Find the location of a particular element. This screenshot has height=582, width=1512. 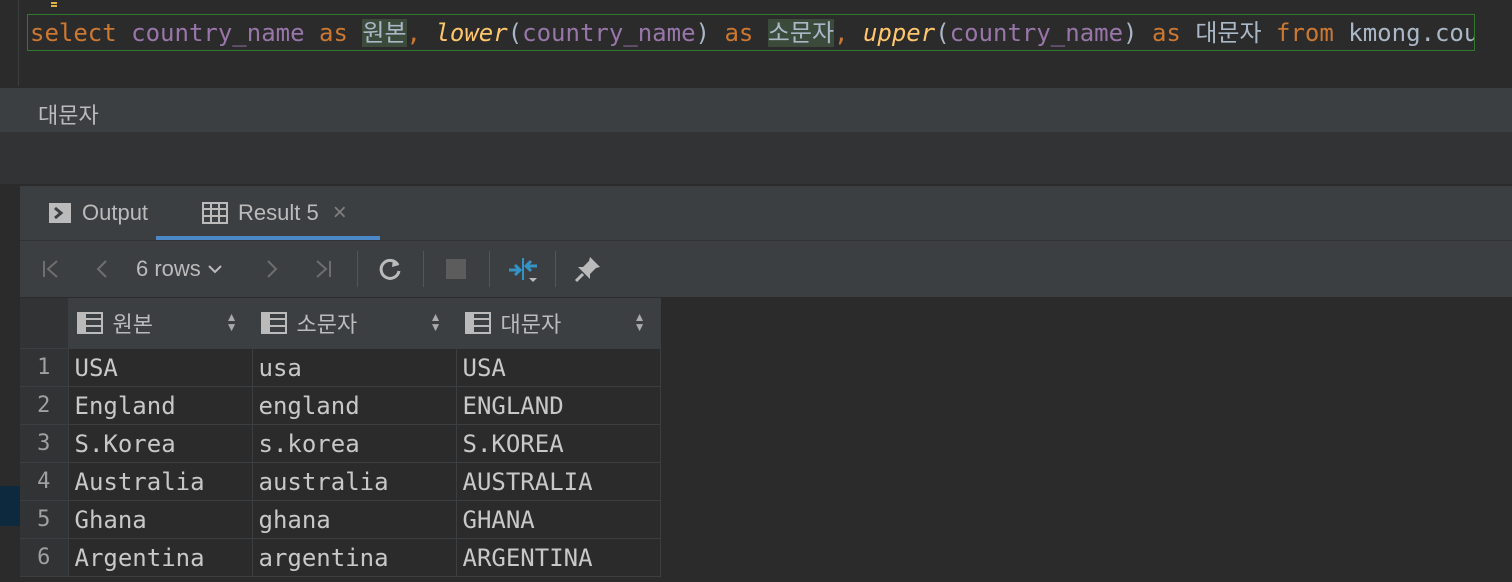

table-cell: ARGENTINA is located at coordinates (558, 557).